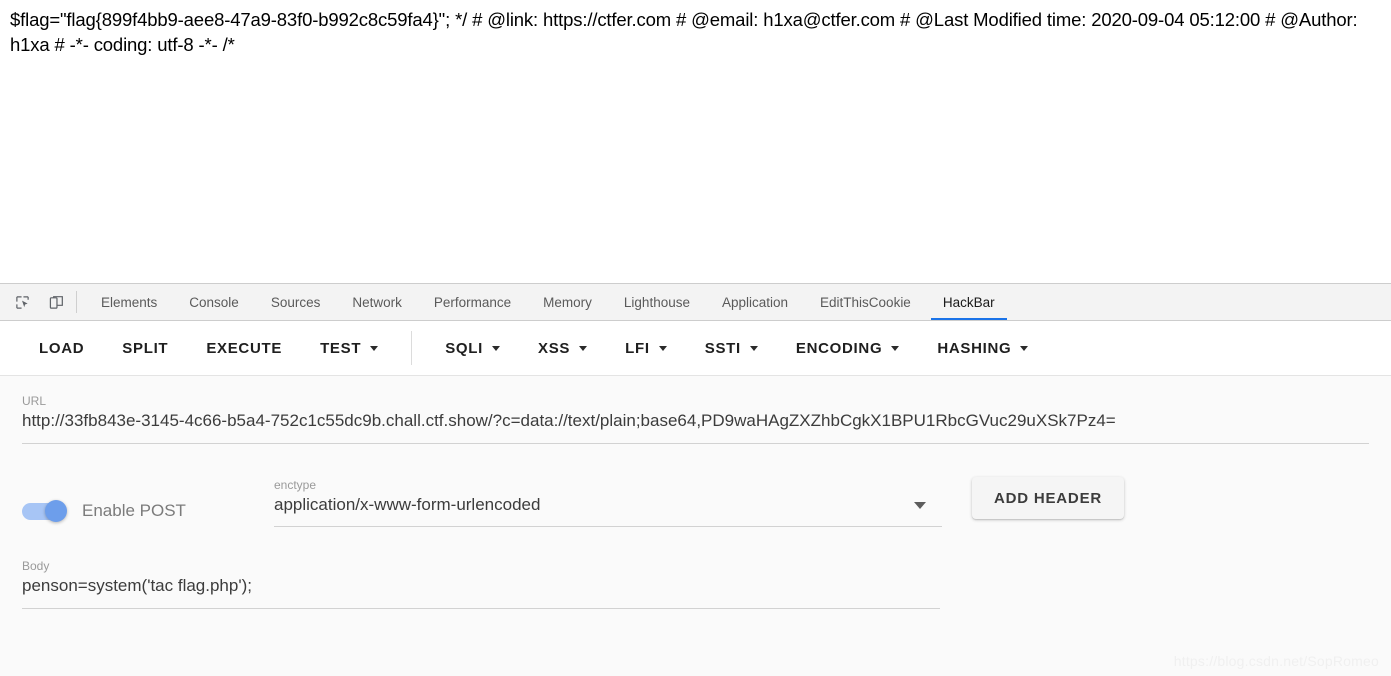  What do you see at coordinates (76, 302) in the screenshot?
I see `tabbar-divider` at bounding box center [76, 302].